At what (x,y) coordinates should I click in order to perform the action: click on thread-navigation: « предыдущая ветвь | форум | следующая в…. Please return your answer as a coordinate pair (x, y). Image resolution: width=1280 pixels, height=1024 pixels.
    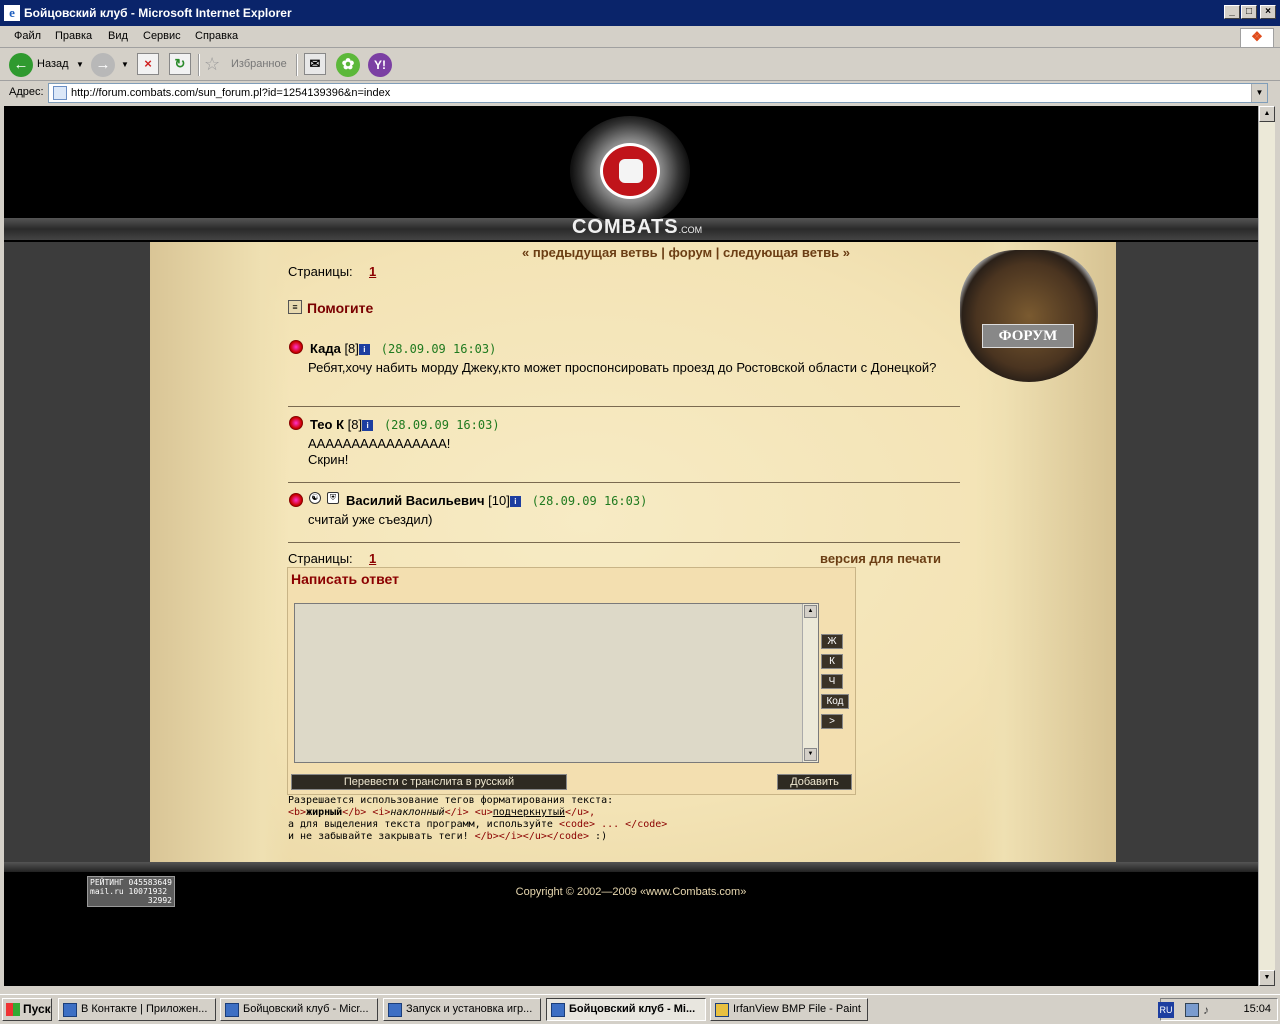
    Looking at the image, I should click on (686, 252).